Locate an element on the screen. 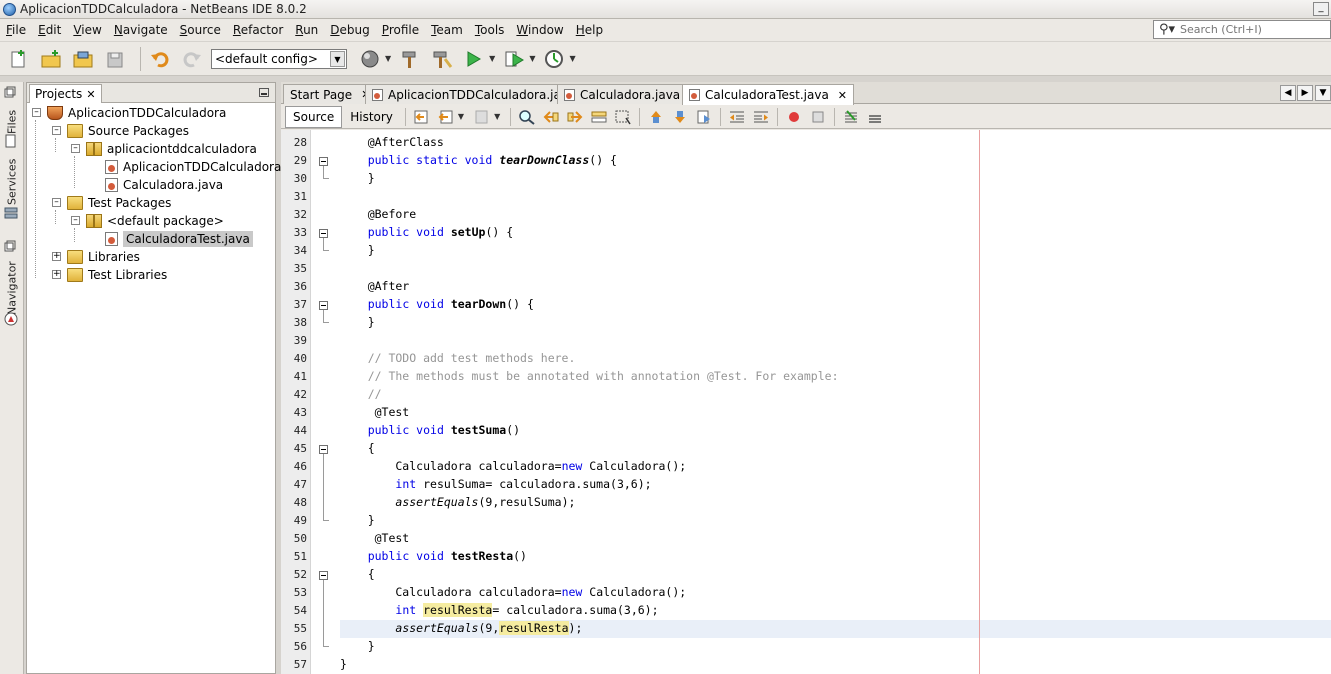 This screenshot has height=674, width=1331. search-icon: ⚲▾ is located at coordinates (1167, 29).